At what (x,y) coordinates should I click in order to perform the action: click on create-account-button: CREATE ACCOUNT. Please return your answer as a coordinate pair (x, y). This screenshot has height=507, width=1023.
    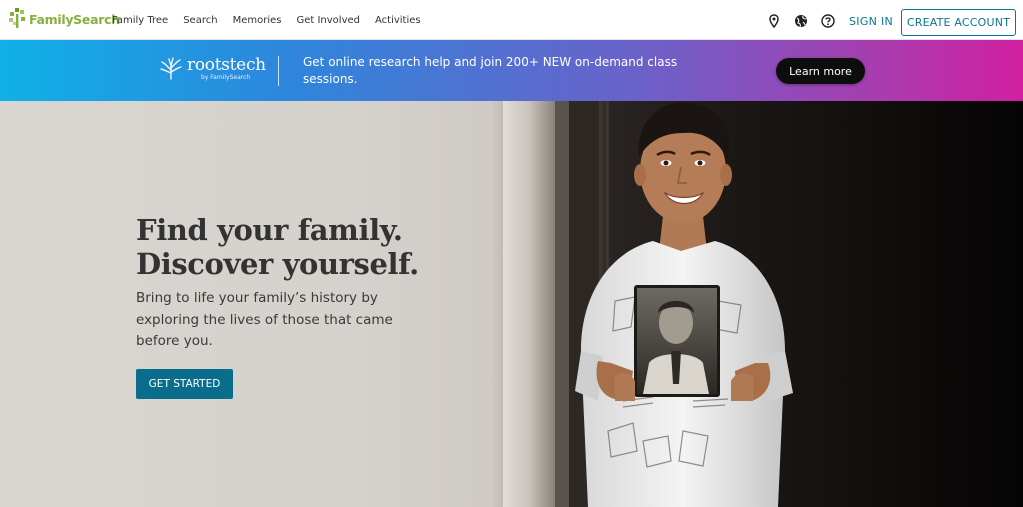
    Looking at the image, I should click on (958, 22).